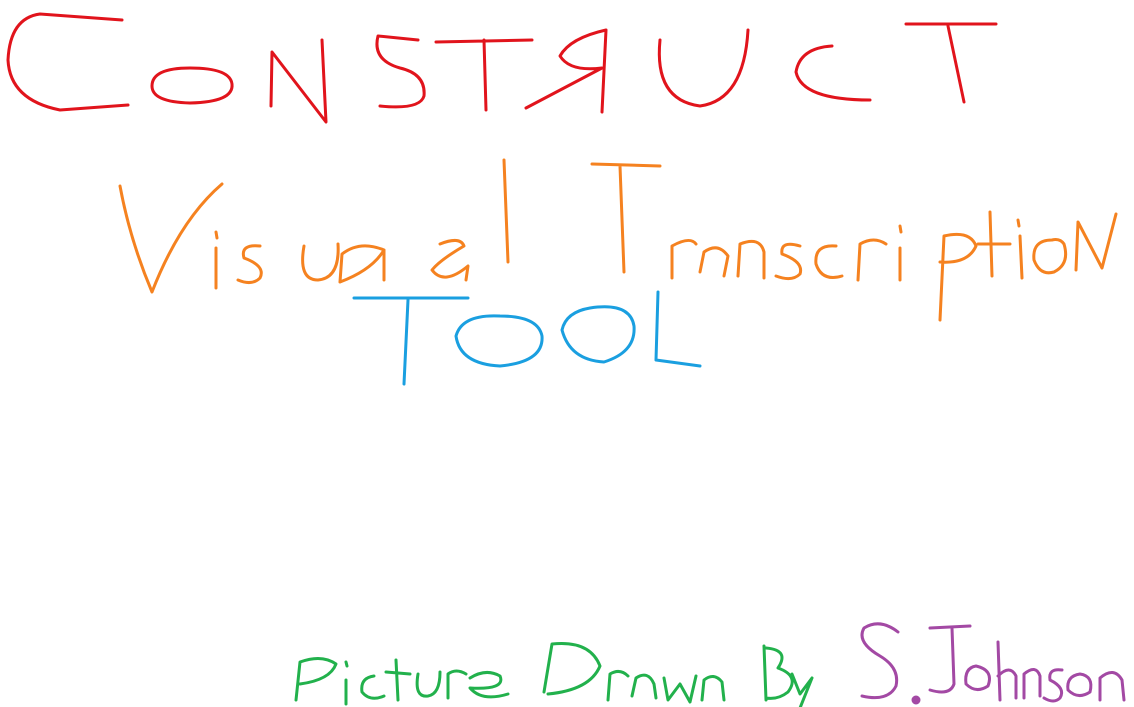  I want to click on credit-letter-y, so click(802, 689).